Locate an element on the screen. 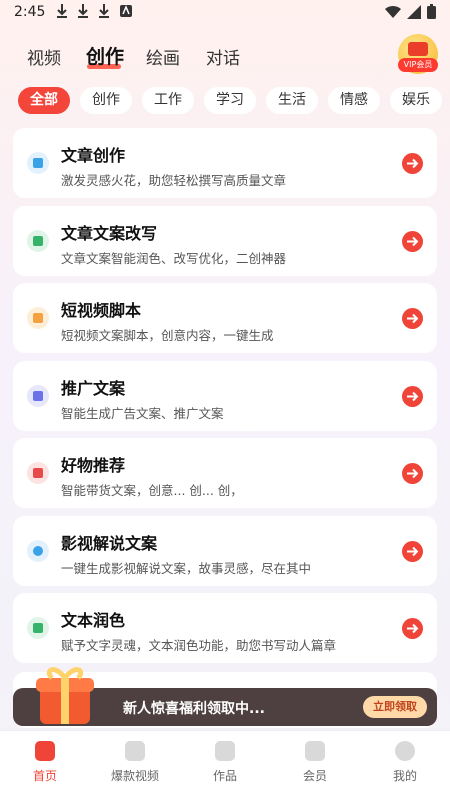 The height and width of the screenshot is (800, 450). signal-icon is located at coordinates (414, 11).